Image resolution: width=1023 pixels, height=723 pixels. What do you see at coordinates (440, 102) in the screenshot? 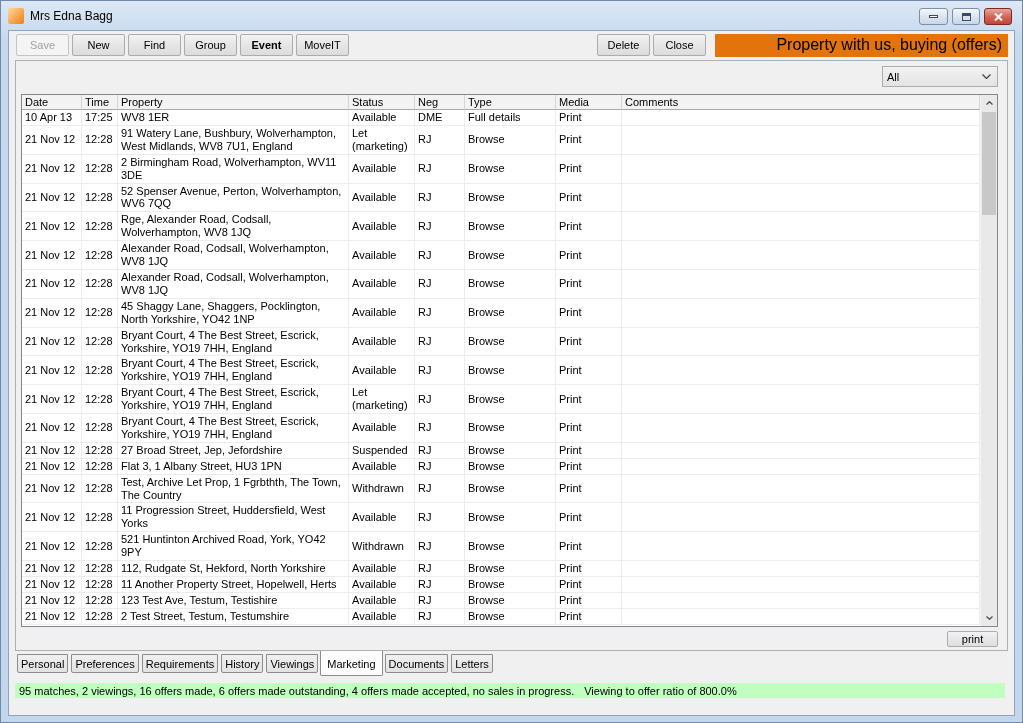
I see `column-header: Neg` at bounding box center [440, 102].